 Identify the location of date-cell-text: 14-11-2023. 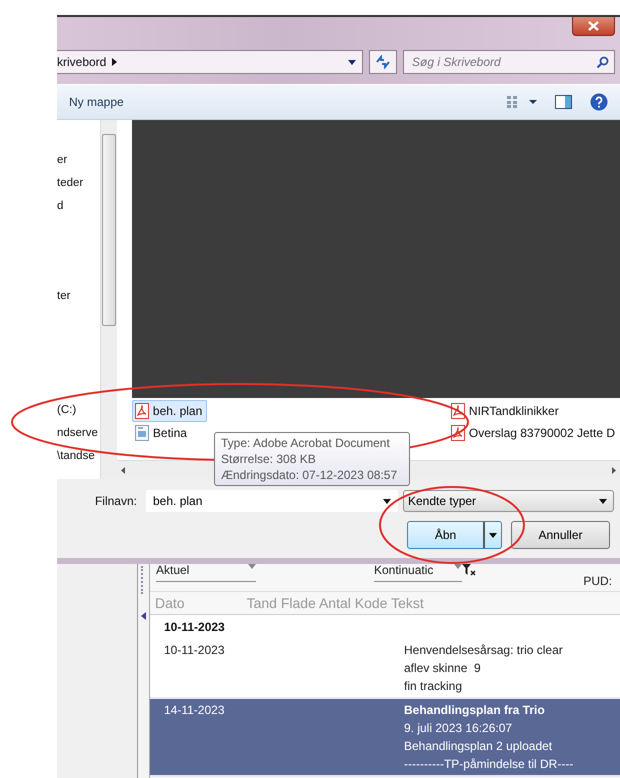
(195, 710).